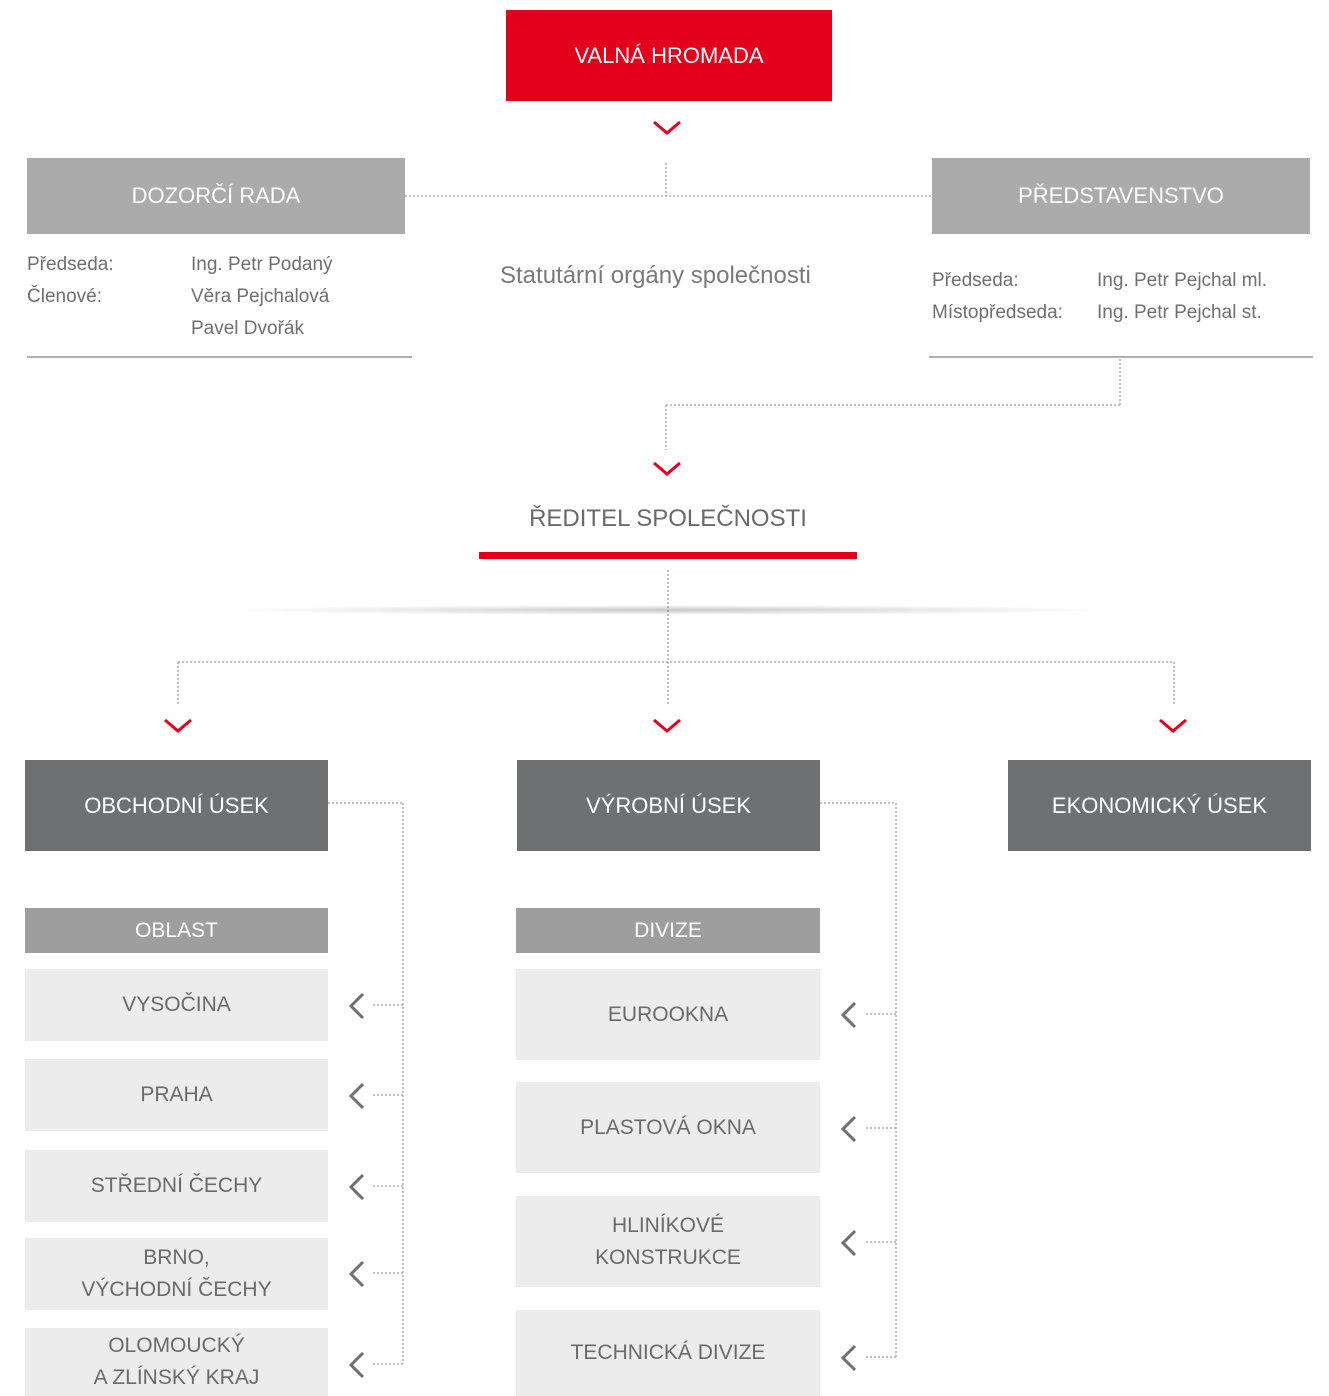 This screenshot has height=1396, width=1329. I want to click on statutory-organs-label: Statutární orgány společnosti, so click(655, 275).